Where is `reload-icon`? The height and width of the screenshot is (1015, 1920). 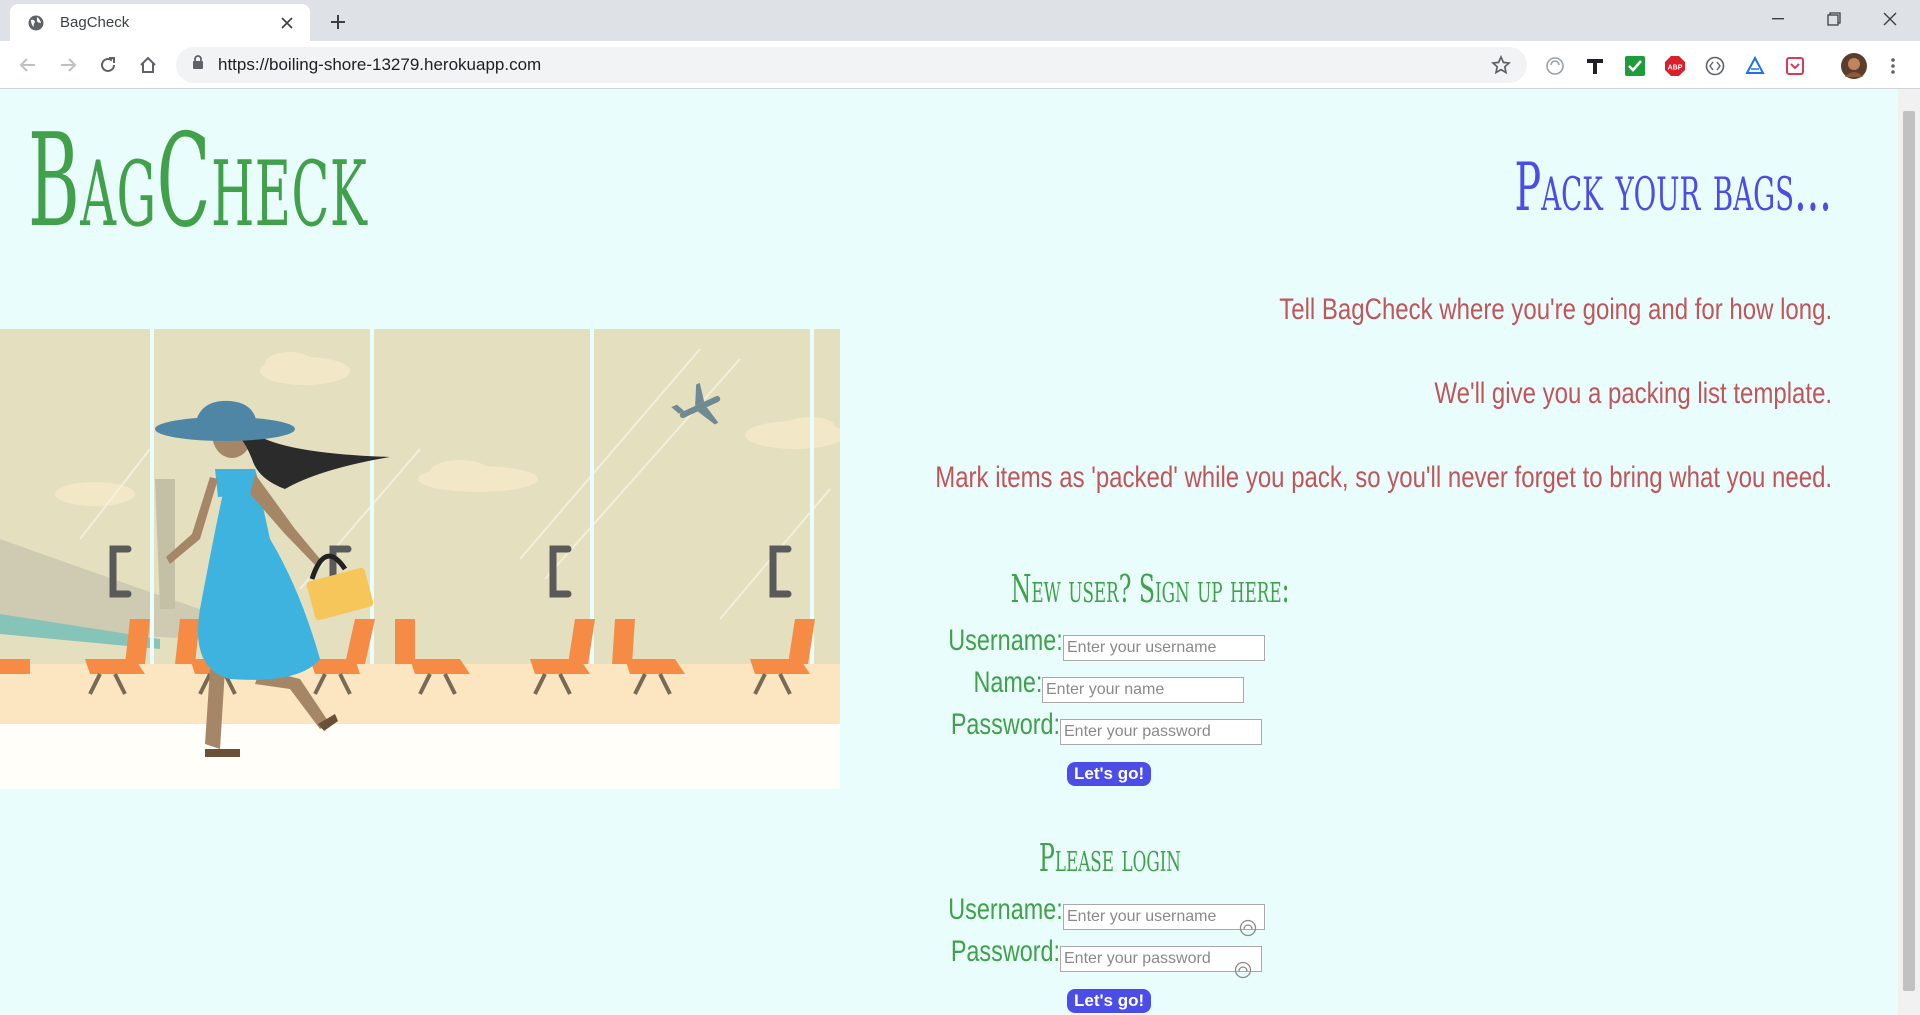 reload-icon is located at coordinates (108, 65).